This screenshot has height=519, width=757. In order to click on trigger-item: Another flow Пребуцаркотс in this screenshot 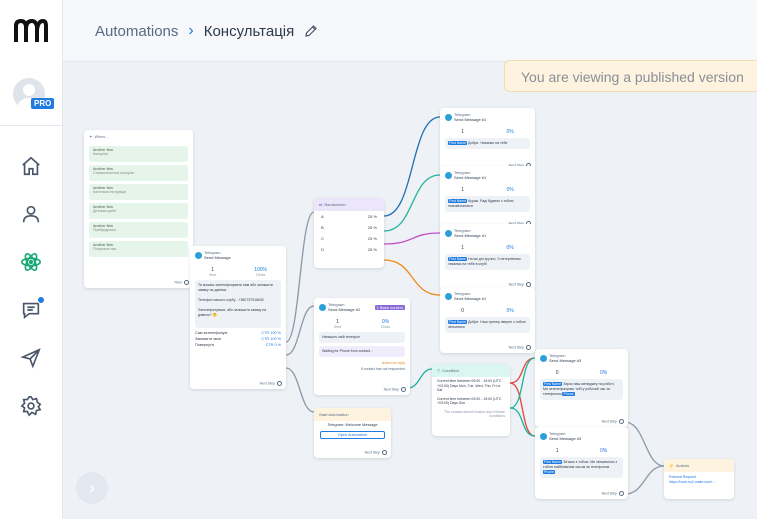, I will do `click(138, 230)`.